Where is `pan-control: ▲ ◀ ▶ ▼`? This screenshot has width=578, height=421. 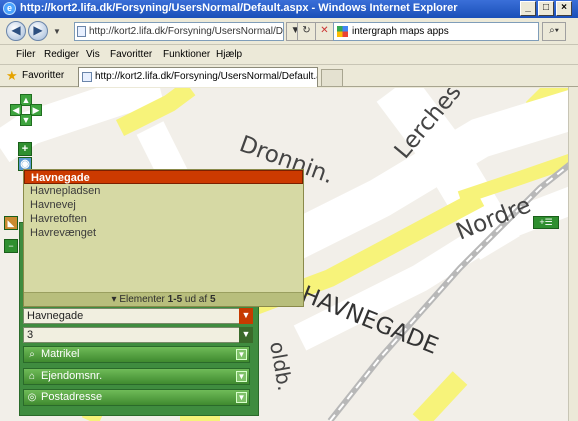 pan-control: ▲ ◀ ▶ ▼ is located at coordinates (26, 110).